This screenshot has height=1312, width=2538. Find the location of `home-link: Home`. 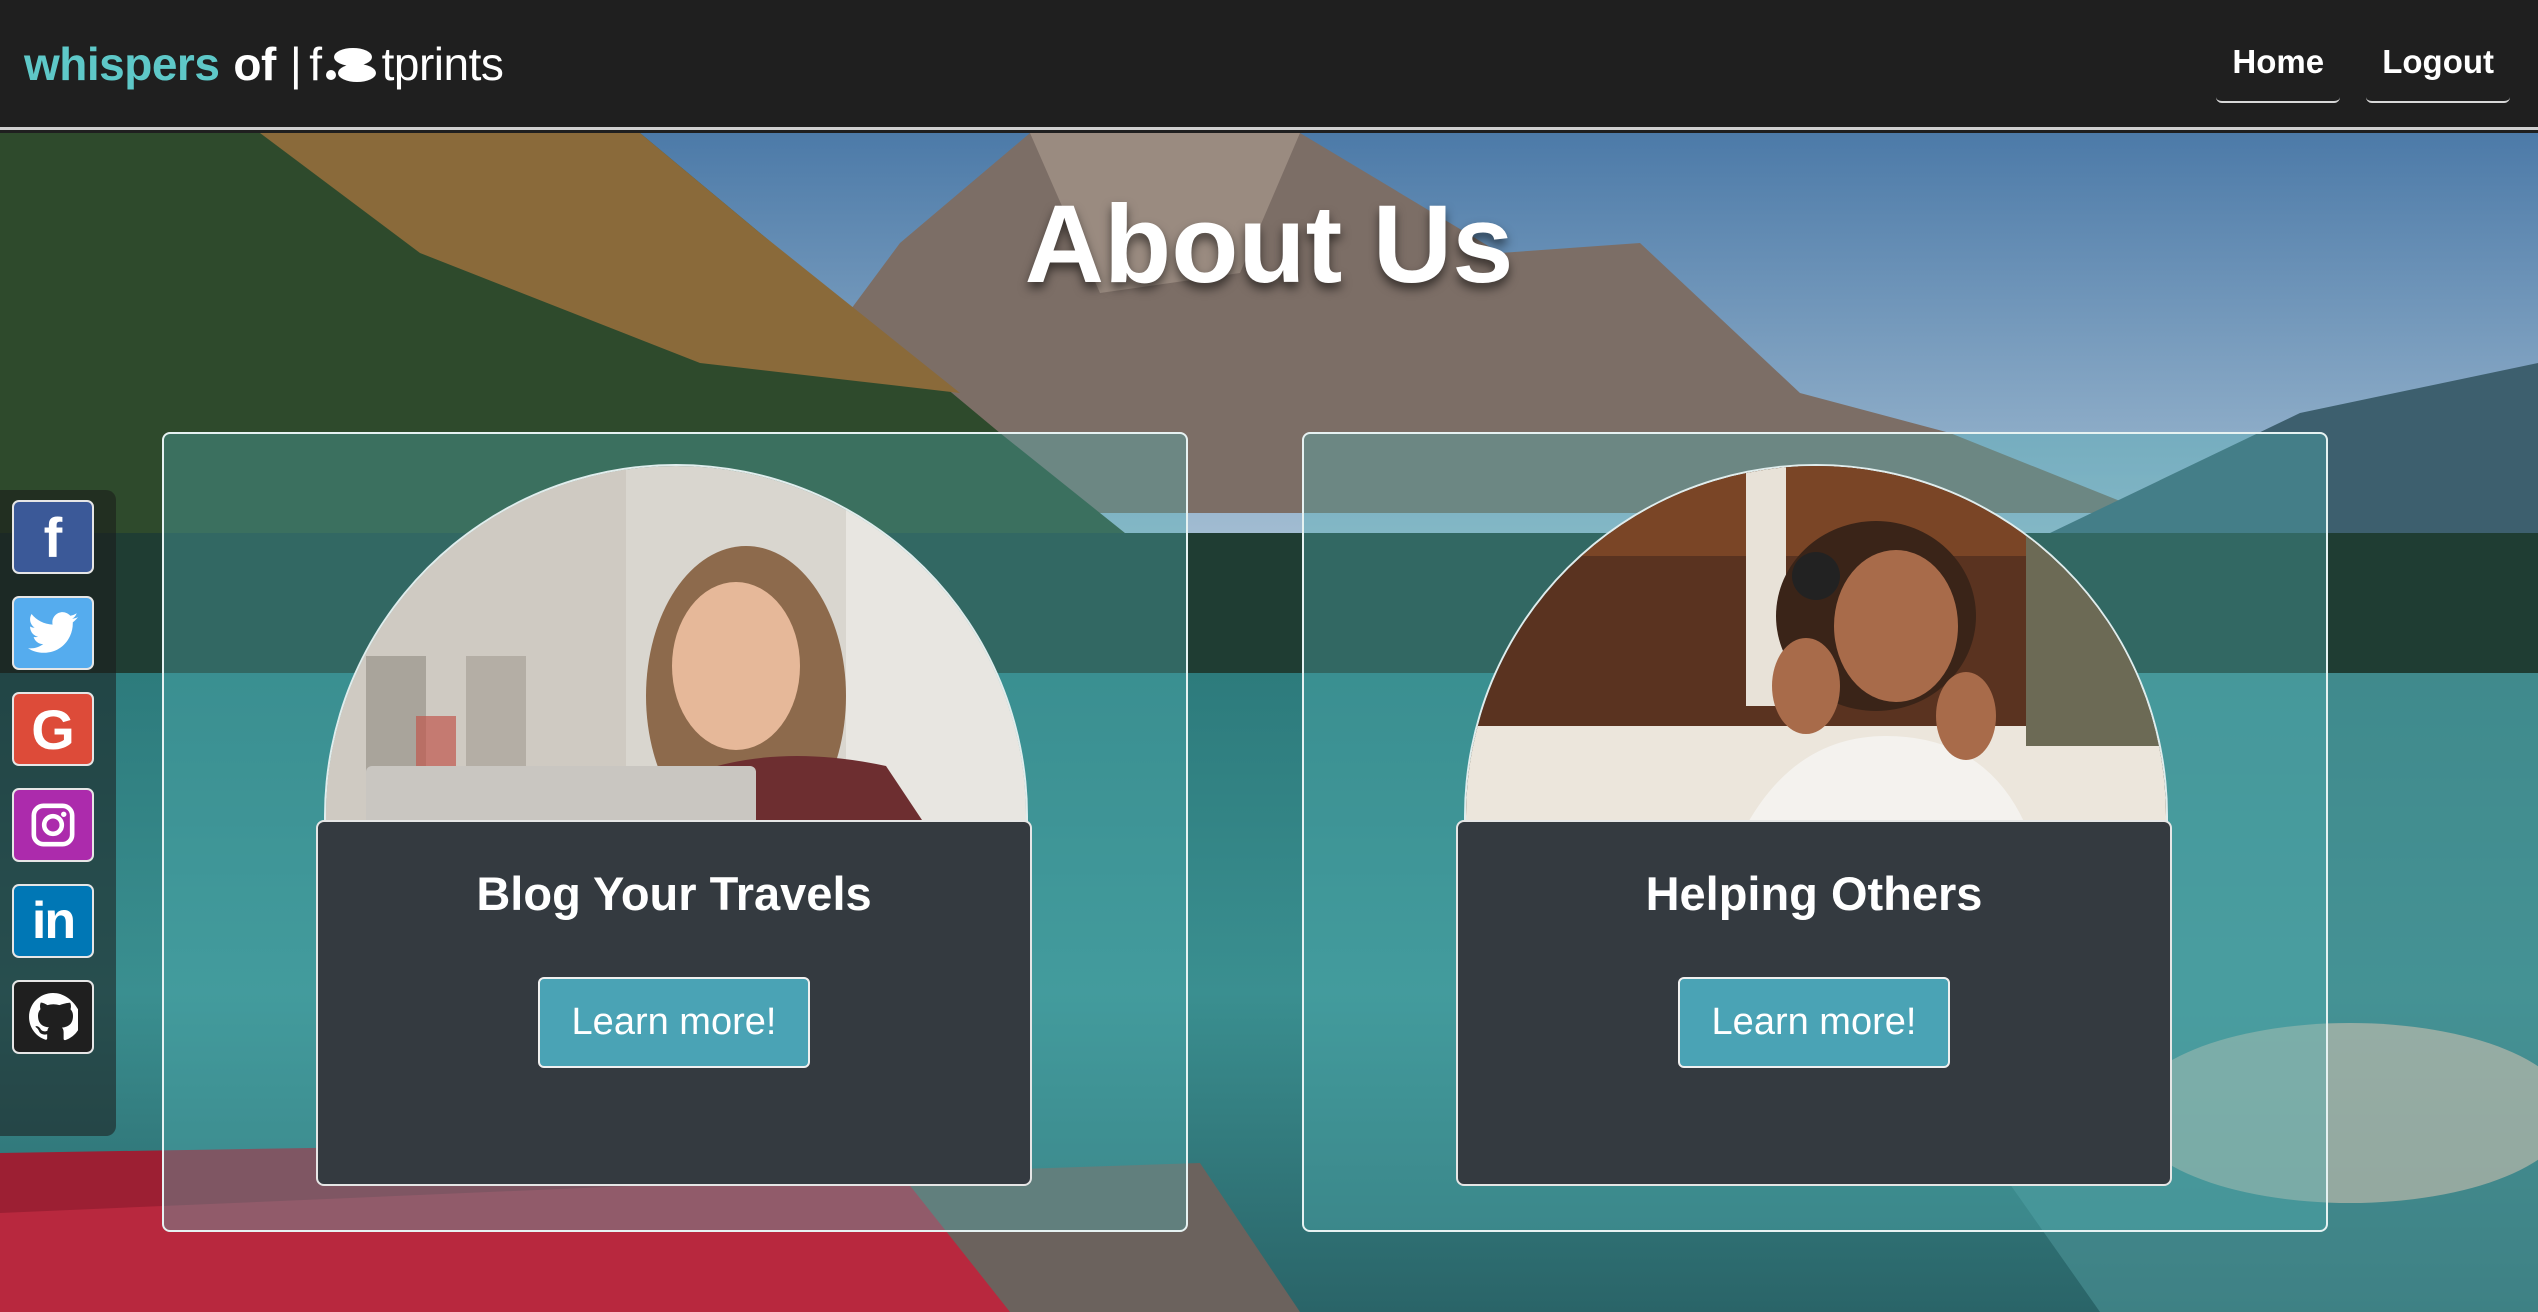

home-link: Home is located at coordinates (2278, 64).